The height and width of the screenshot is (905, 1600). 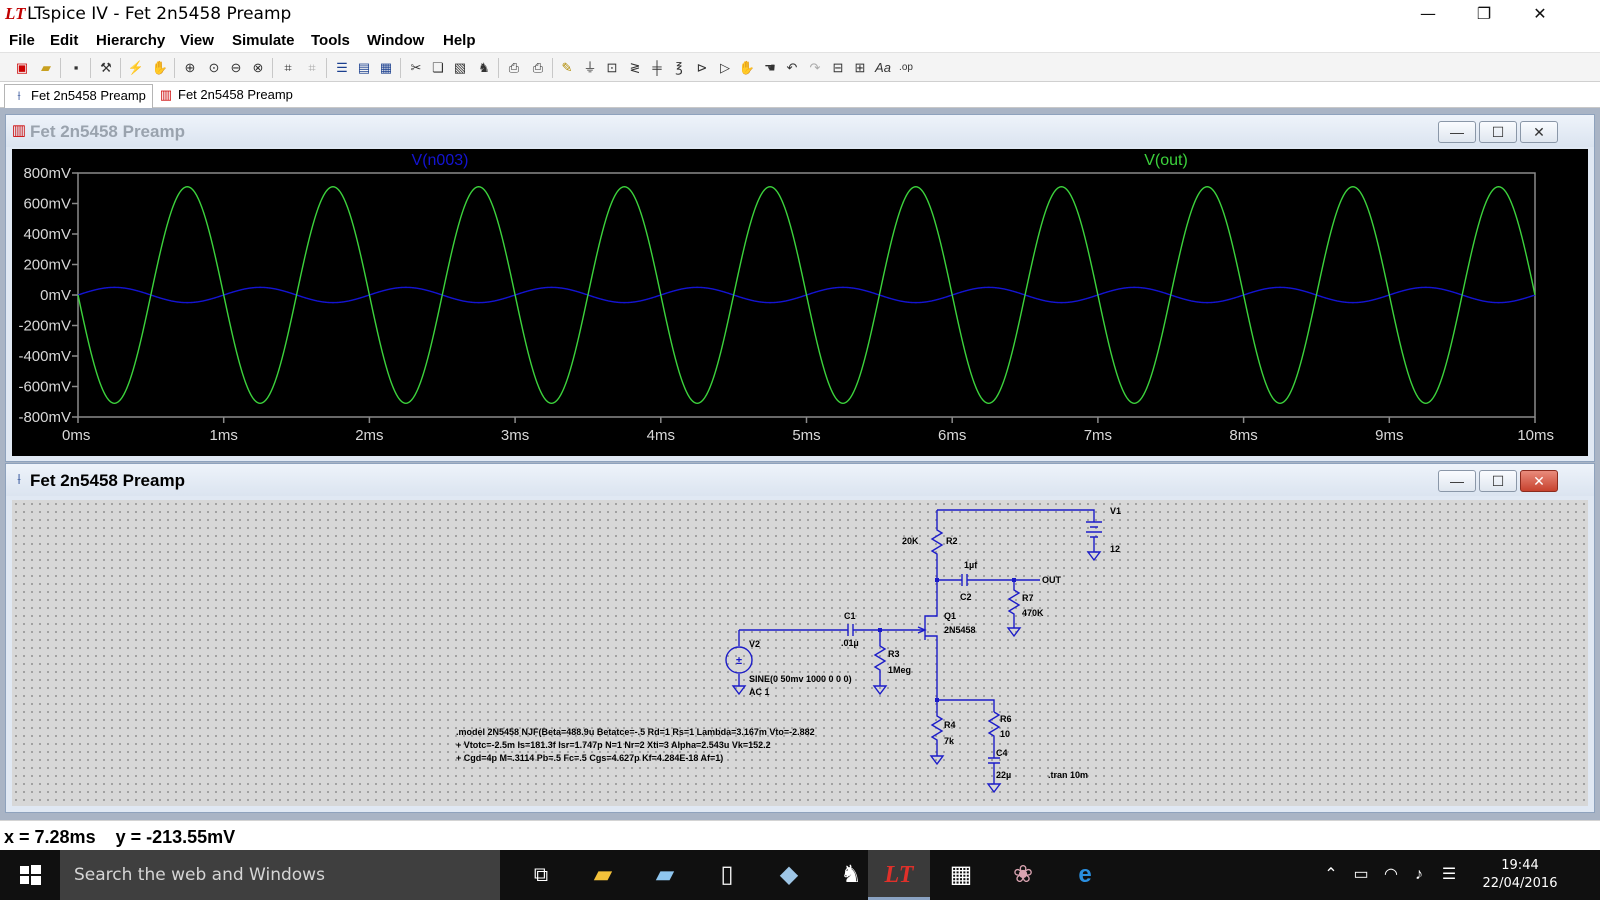 What do you see at coordinates (438, 68) in the screenshot?
I see `copy-icon: ❏` at bounding box center [438, 68].